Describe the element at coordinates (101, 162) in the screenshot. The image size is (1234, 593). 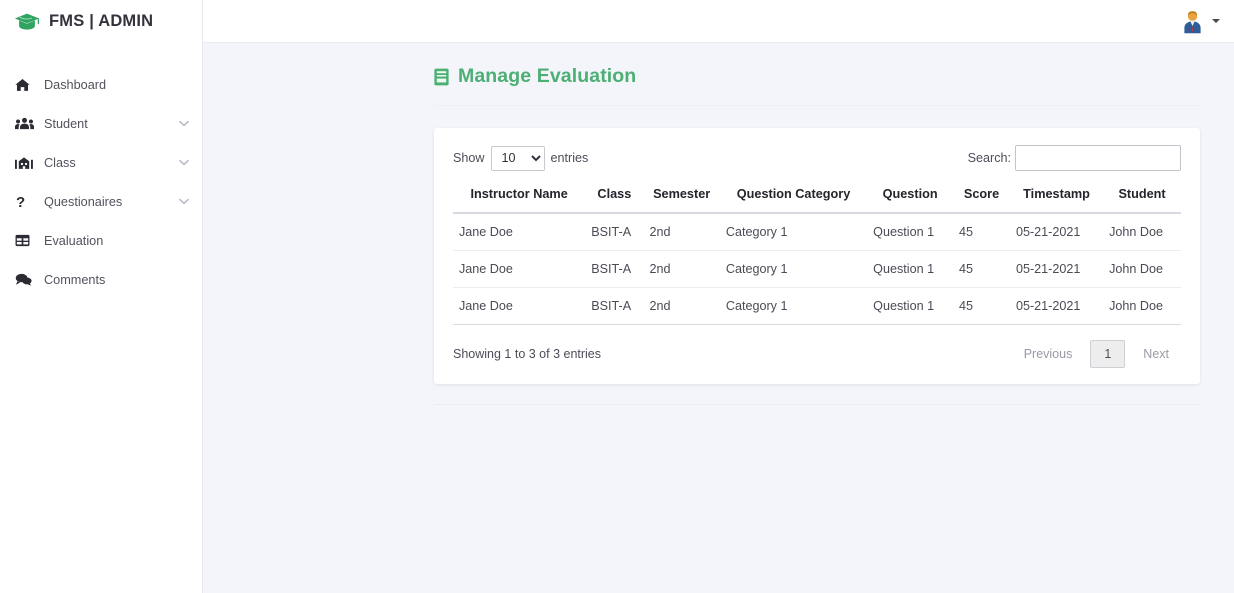
I see `sidebar-item-class: Class` at that location.